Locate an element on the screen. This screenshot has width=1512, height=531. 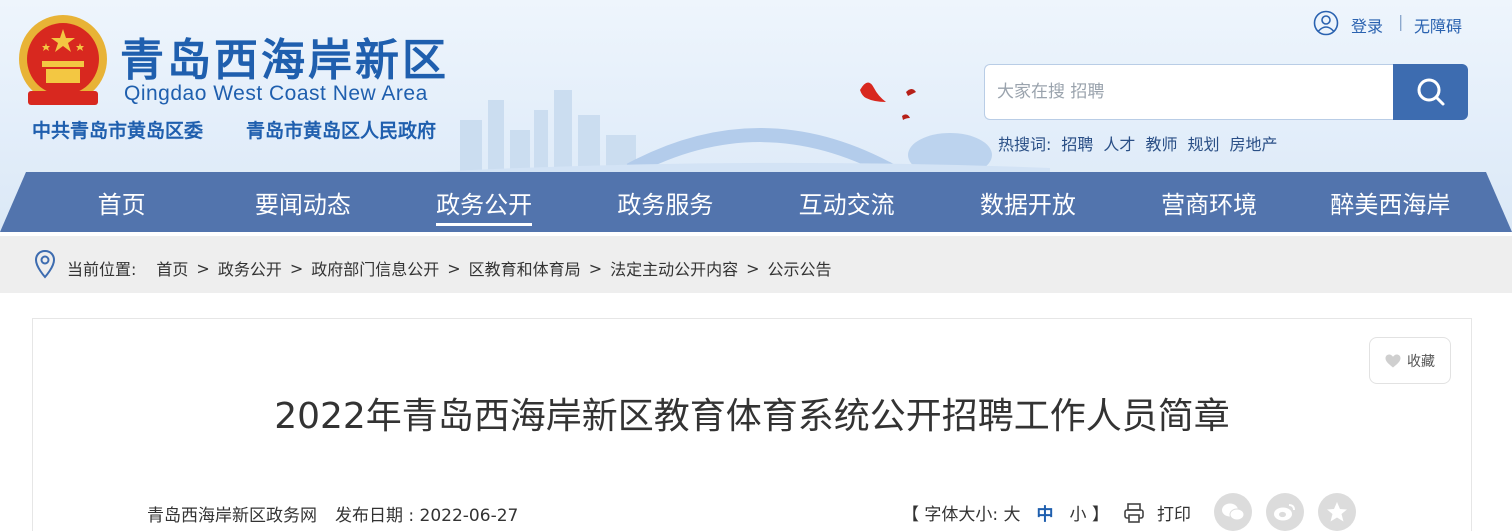
org-government: 青岛市黄岛区人民政府 is located at coordinates (341, 131).